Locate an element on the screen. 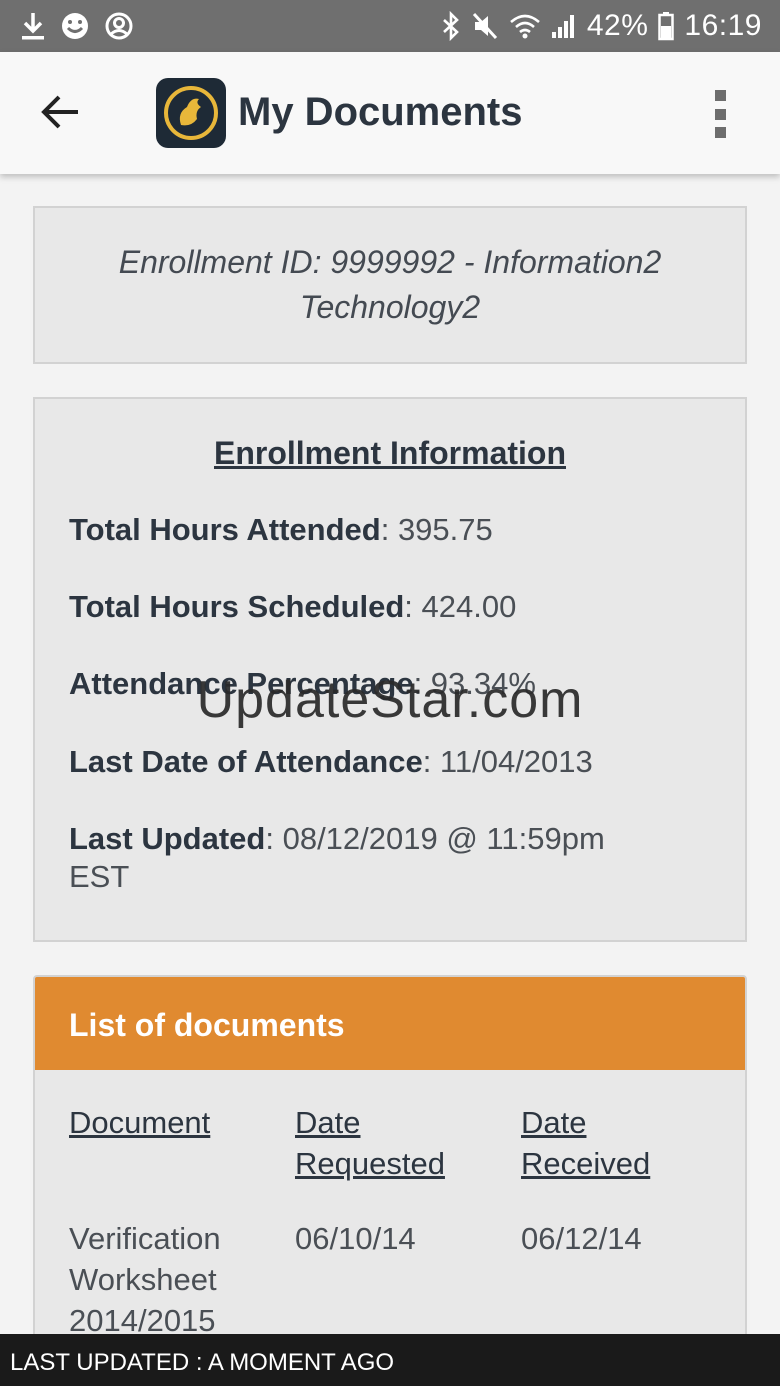 The image size is (780, 1386). download-icon is located at coordinates (33, 26).